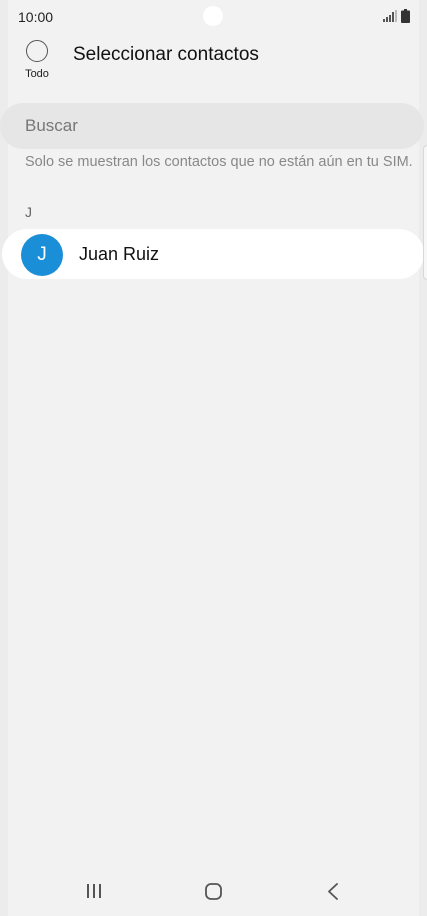 The height and width of the screenshot is (916, 427). Describe the element at coordinates (94, 891) in the screenshot. I see `recent-apps-icon` at that location.